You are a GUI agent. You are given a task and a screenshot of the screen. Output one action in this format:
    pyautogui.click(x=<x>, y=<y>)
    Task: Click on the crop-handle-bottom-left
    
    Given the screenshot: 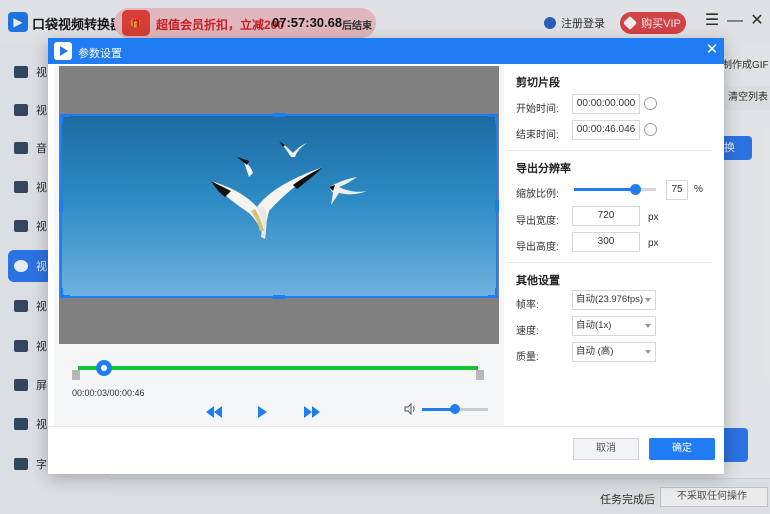 What is the action you would take?
    pyautogui.click(x=65, y=293)
    